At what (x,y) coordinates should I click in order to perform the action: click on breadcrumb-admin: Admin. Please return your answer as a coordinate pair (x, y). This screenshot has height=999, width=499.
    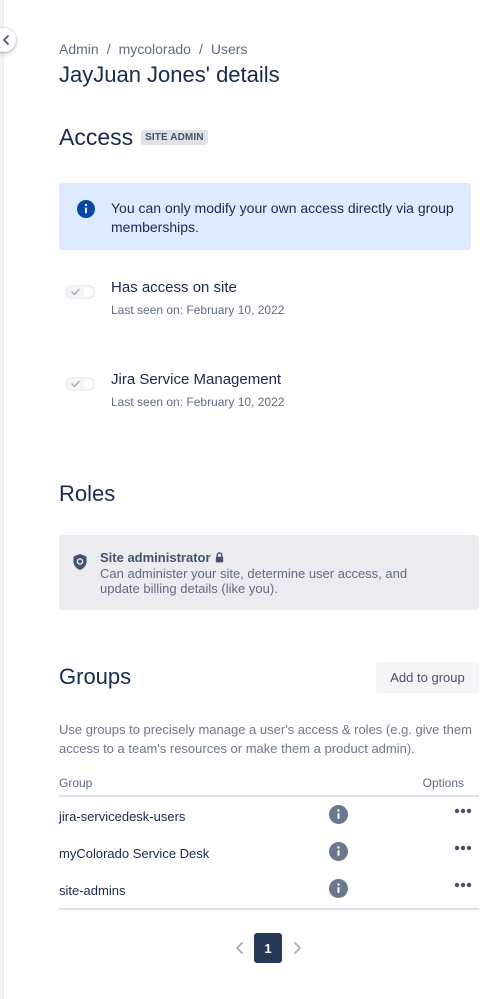
    Looking at the image, I should click on (79, 49).